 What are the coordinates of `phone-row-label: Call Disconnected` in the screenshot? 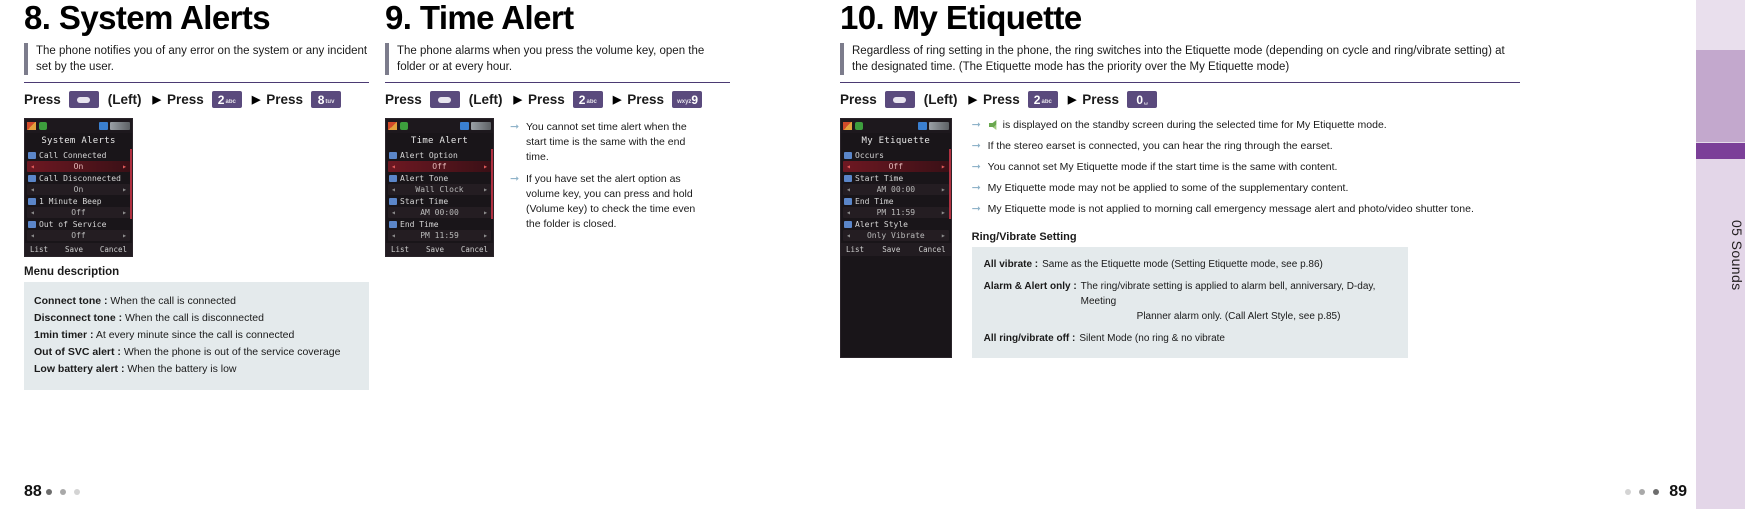 It's located at (78, 178).